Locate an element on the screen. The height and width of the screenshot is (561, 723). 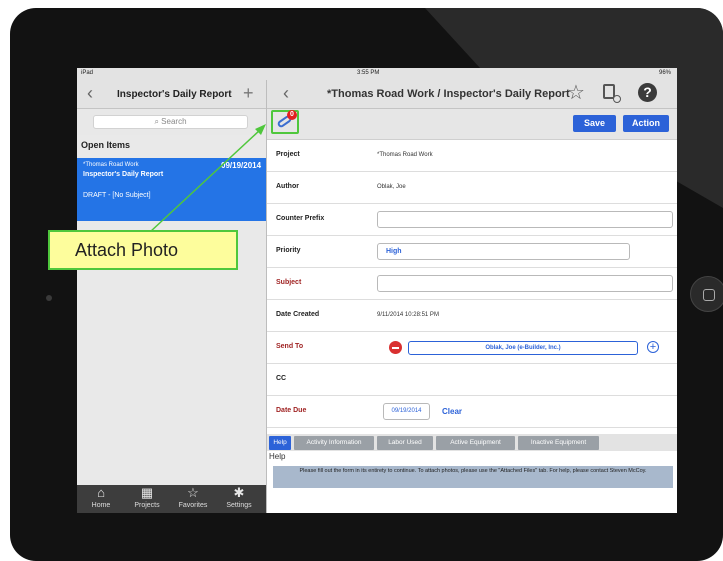
attach-photo-callout: Attach Photo is located at coordinates (143, 250).